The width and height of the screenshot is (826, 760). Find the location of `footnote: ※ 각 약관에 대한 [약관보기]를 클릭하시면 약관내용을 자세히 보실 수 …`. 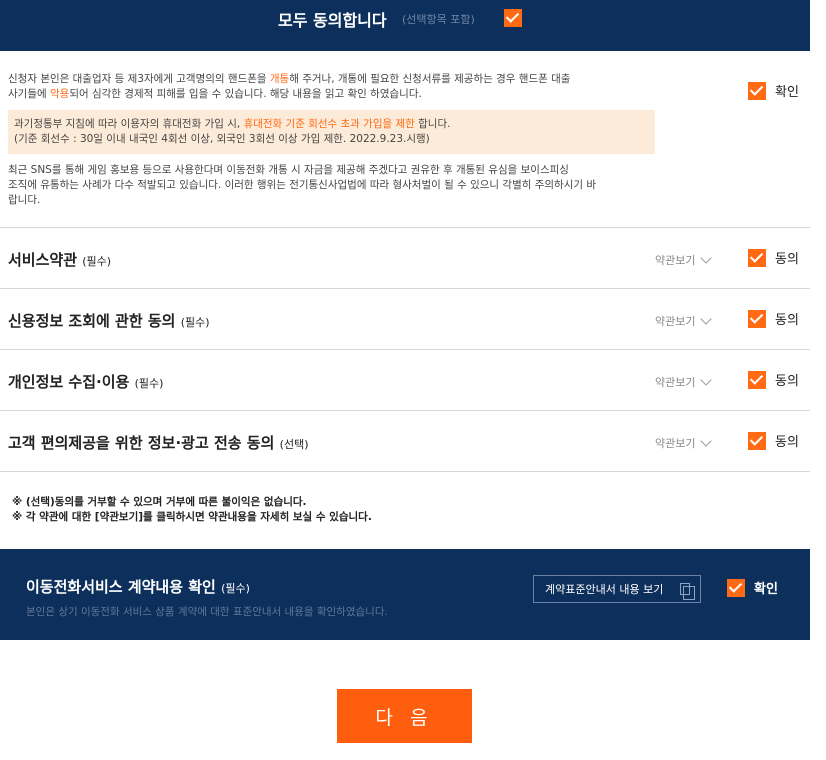

footnote: ※ 각 약관에 대한 [약관보기]를 클릭하시면 약관내용을 자세히 보실 수 … is located at coordinates (192, 517).